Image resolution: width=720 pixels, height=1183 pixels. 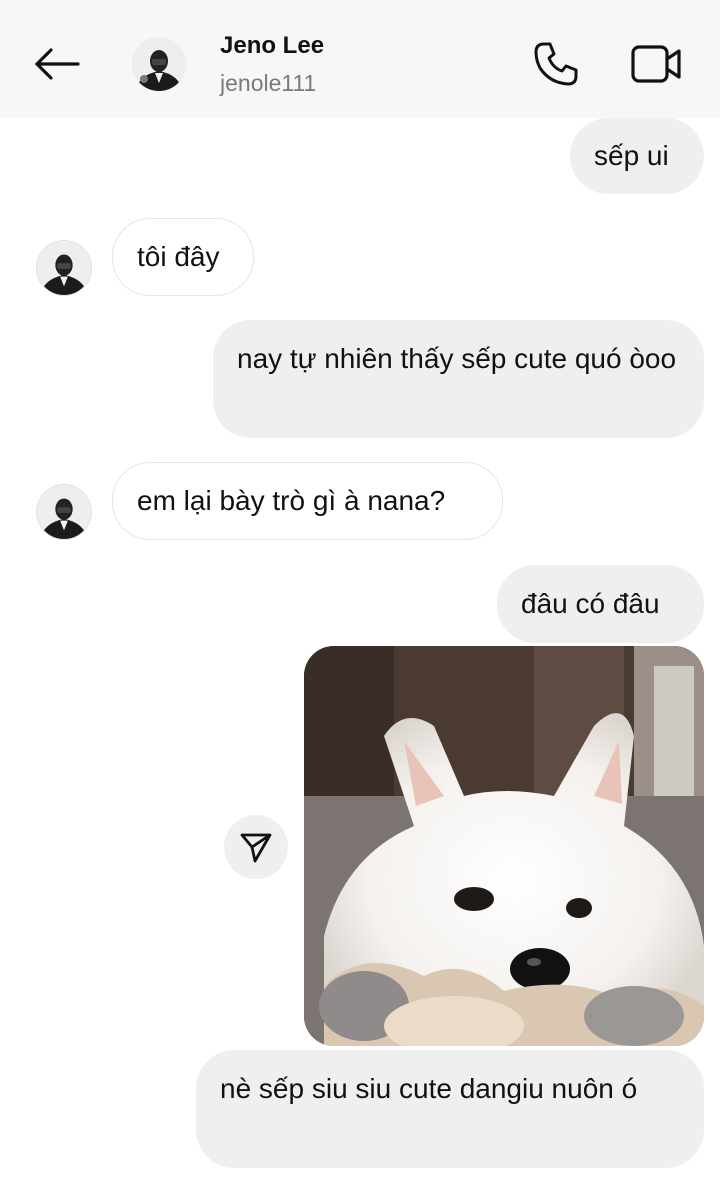 I want to click on back-button, so click(x=56, y=64).